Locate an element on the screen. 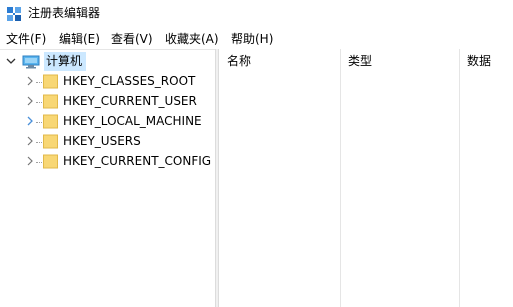 The width and height of the screenshot is (513, 307). chevron-down-icon is located at coordinates (11, 61).